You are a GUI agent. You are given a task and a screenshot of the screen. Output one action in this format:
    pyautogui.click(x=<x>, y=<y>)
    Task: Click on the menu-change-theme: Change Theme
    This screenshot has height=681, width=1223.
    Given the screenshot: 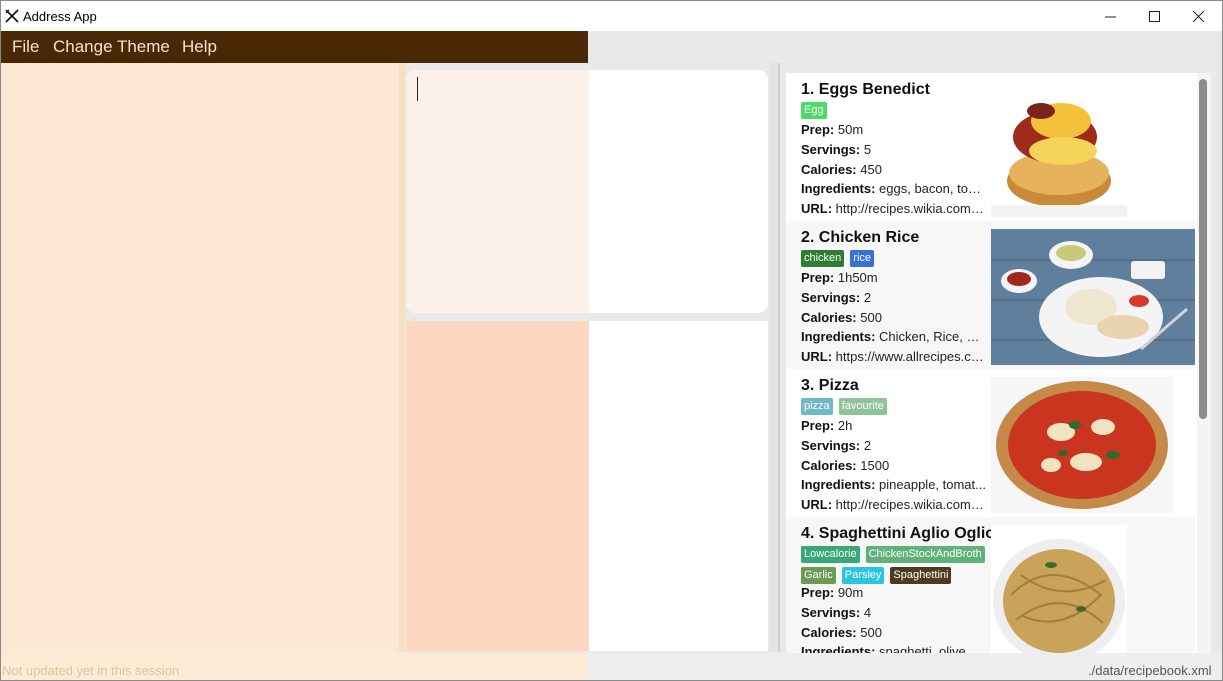 What is the action you would take?
    pyautogui.click(x=111, y=47)
    